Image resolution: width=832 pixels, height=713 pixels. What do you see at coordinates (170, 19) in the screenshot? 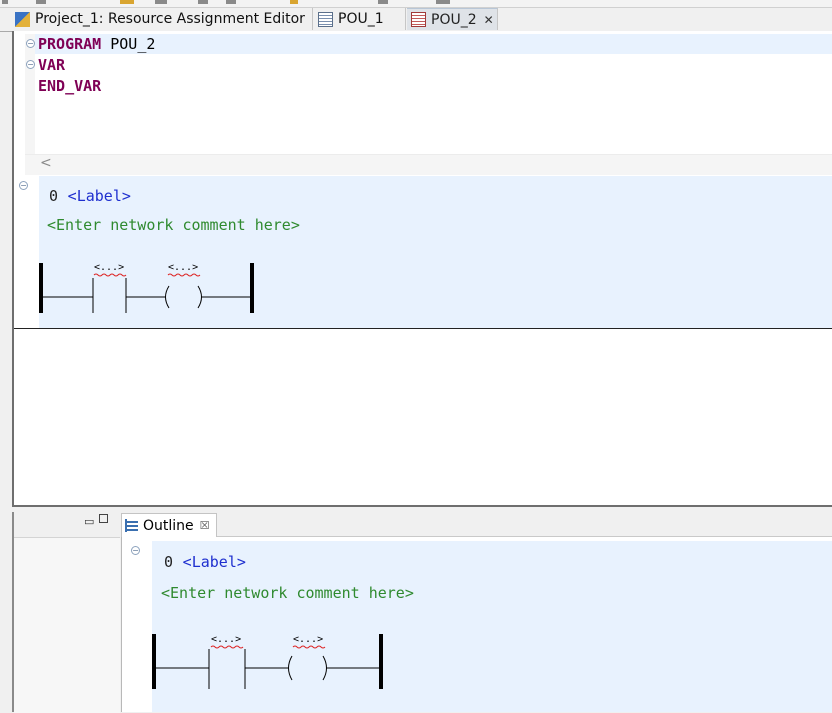
I see `tab-label: Project_1: Resource Assignment Editor` at bounding box center [170, 19].